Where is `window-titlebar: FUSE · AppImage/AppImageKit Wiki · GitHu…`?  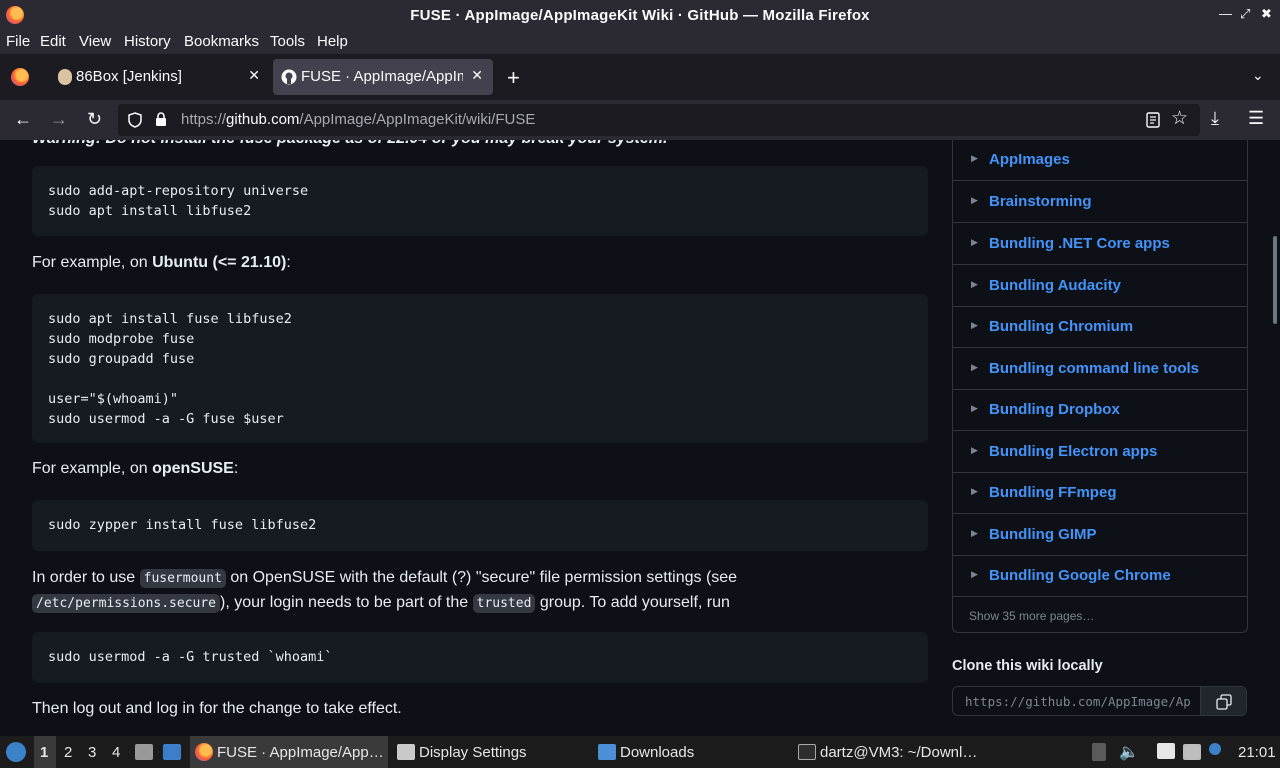 window-titlebar: FUSE · AppImage/AppImageKit Wiki · GitHu… is located at coordinates (640, 15).